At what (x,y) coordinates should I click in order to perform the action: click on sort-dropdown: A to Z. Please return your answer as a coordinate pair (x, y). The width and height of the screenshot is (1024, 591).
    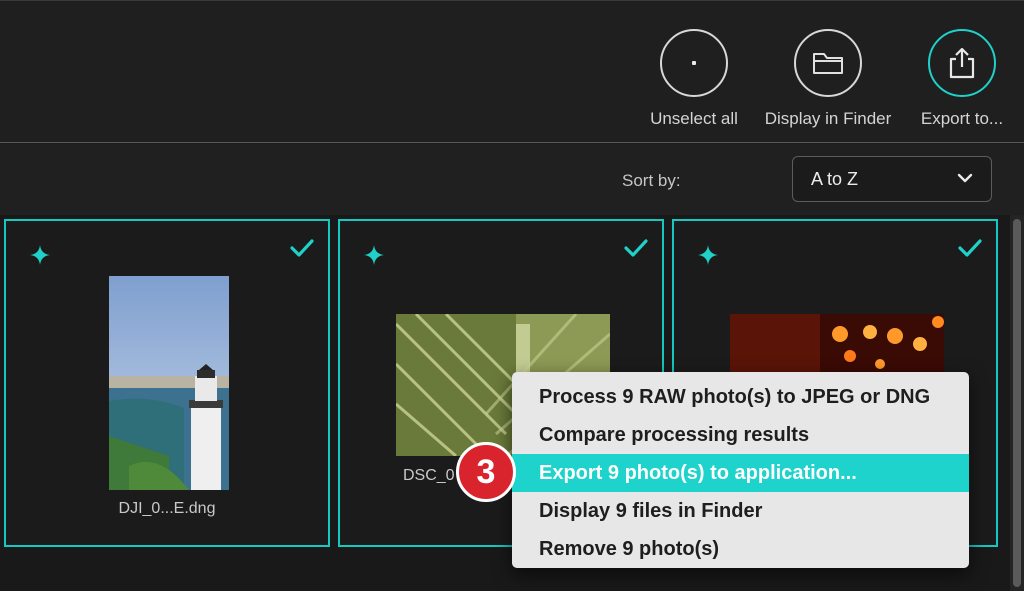
    Looking at the image, I should click on (892, 179).